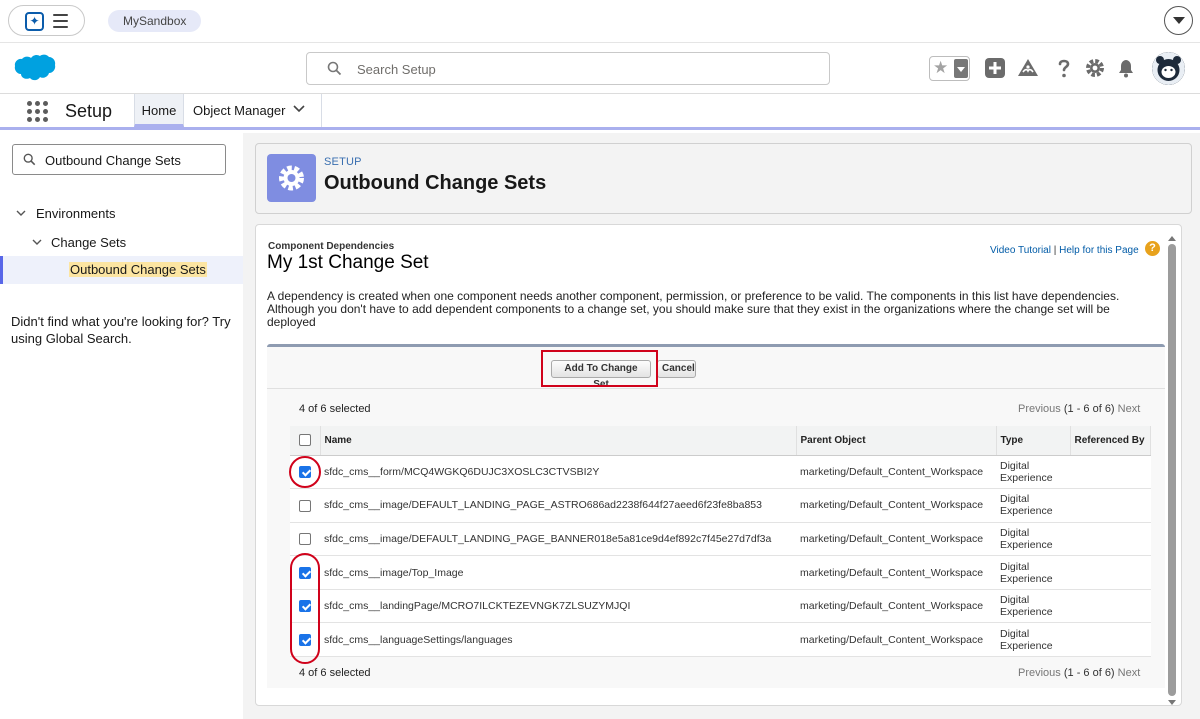 The image size is (1200, 719). I want to click on tab-object-manager: Object Manager, so click(253, 110).